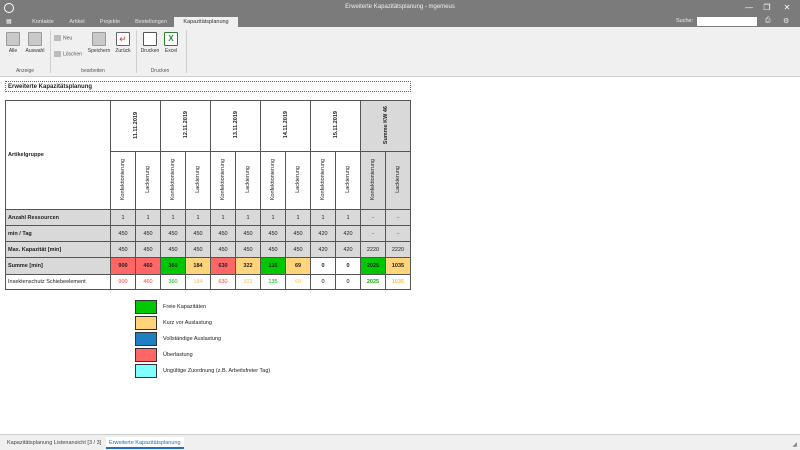 This screenshot has height=450, width=800. Describe the element at coordinates (13, 51) in the screenshot. I see `alle-label: Alle` at that location.